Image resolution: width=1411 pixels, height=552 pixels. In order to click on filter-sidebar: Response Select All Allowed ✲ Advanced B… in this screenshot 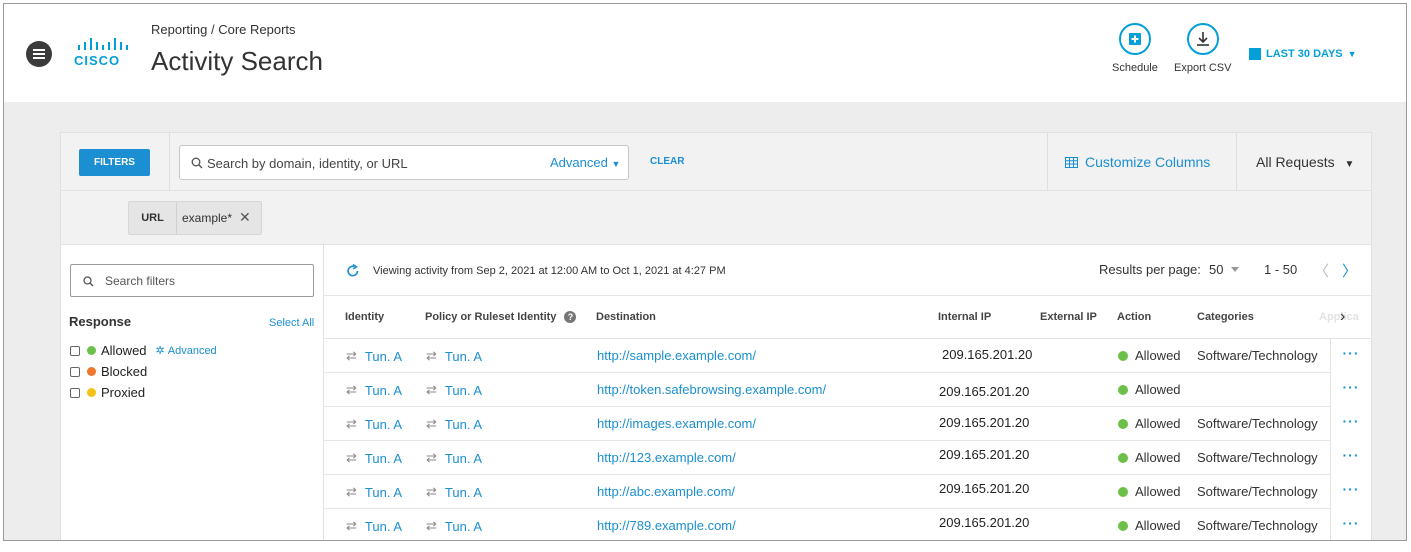, I will do `click(192, 392)`.